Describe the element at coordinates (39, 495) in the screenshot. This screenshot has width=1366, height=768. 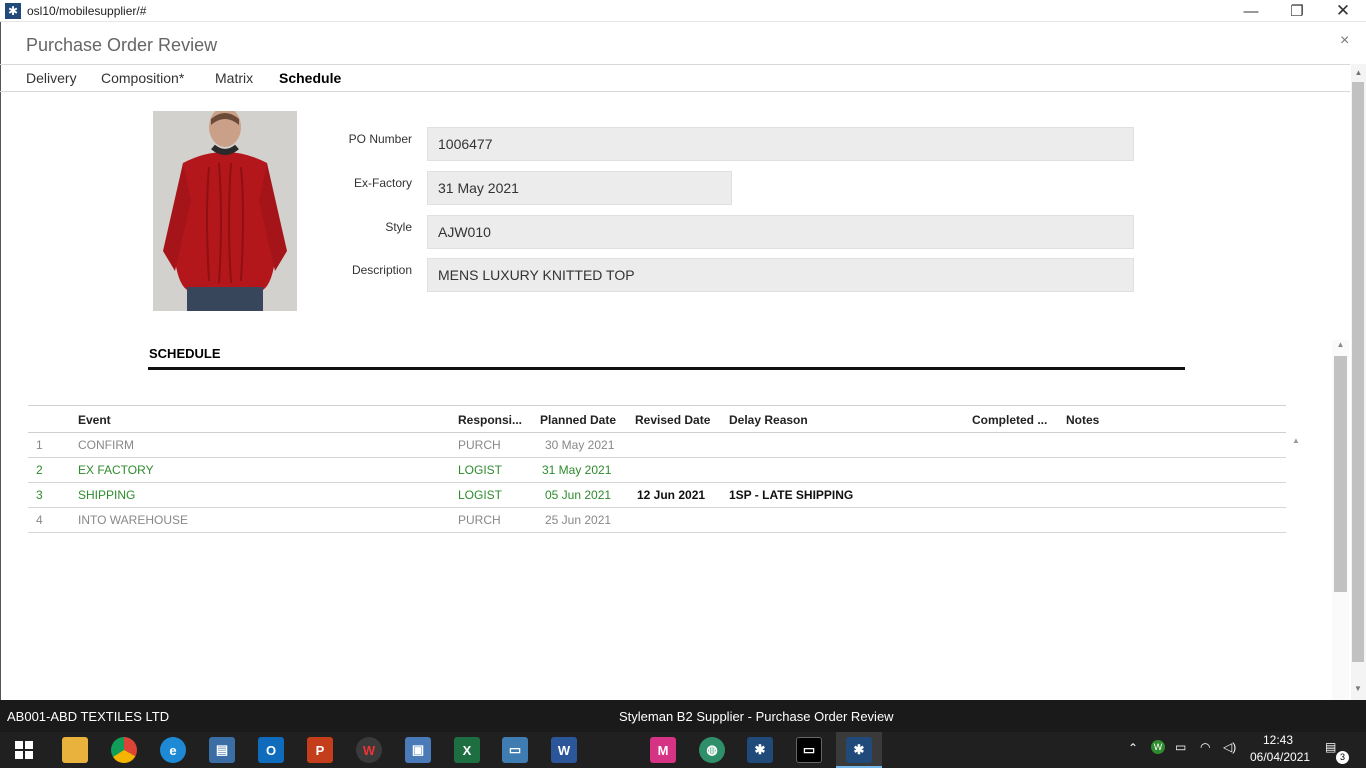
I see `row-number: 3` at that location.